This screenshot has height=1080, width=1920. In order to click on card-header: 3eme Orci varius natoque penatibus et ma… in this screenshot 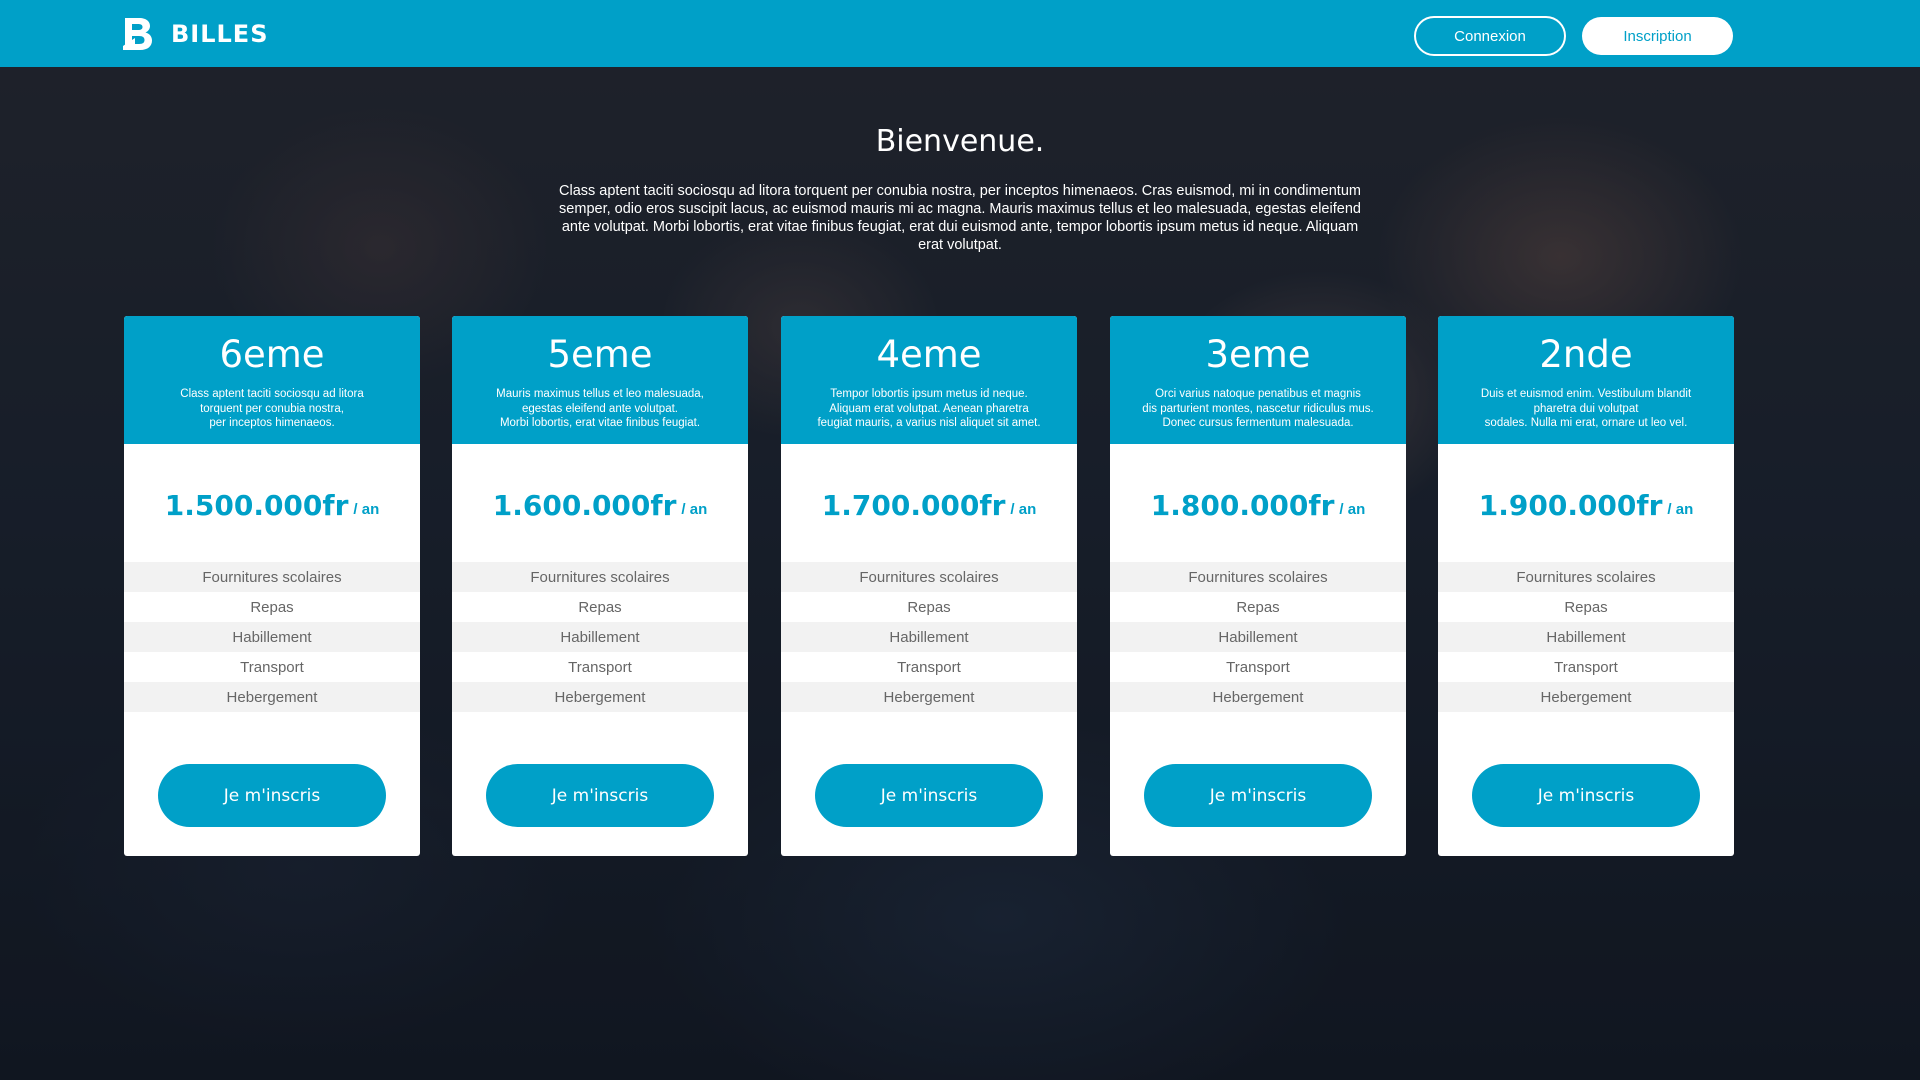, I will do `click(1258, 380)`.